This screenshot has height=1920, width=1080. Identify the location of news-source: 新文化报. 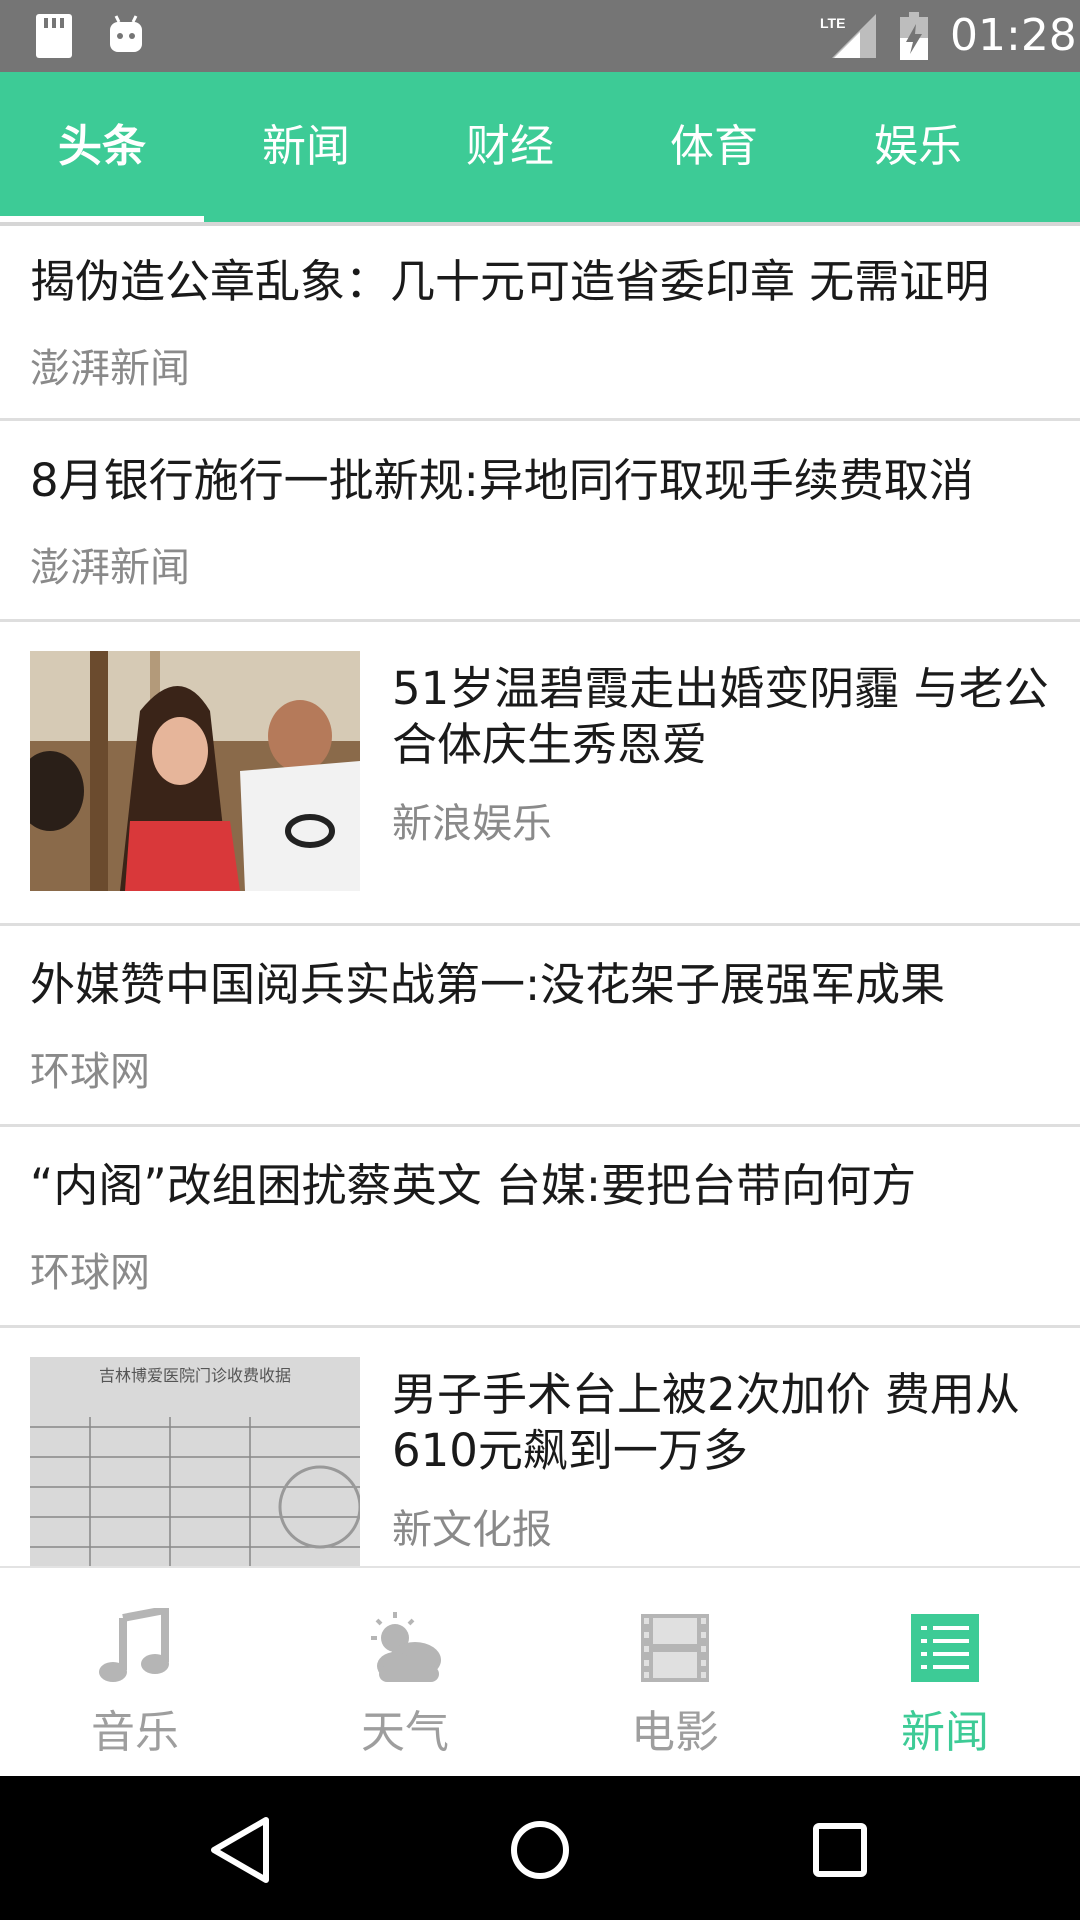
(472, 1530).